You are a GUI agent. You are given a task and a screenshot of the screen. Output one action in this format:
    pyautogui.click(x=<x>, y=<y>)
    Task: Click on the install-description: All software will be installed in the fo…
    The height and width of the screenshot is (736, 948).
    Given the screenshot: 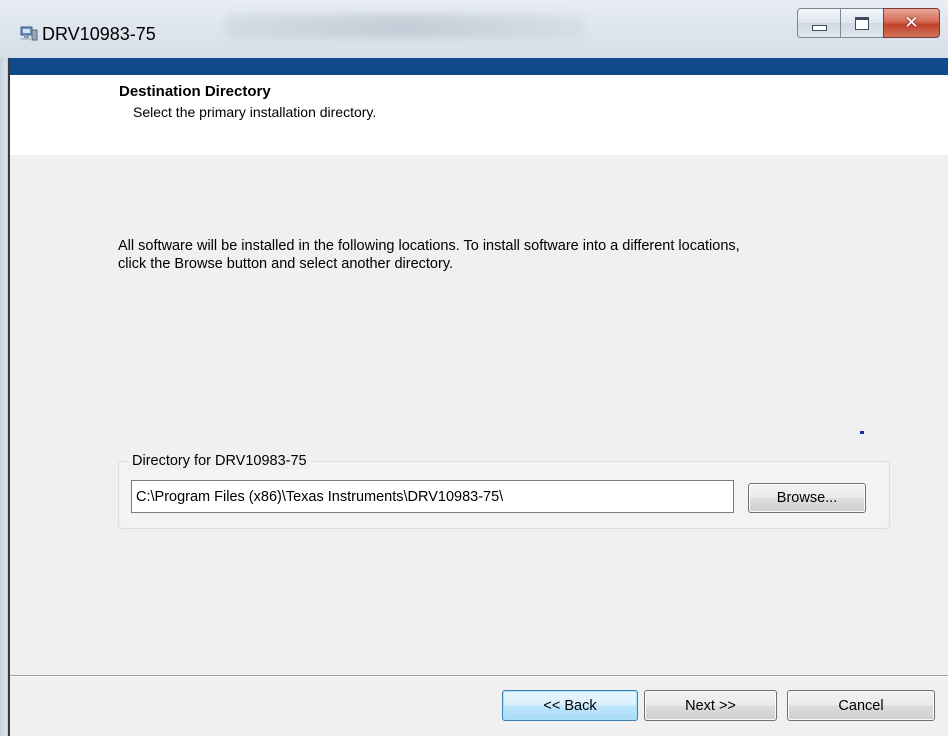 What is the action you would take?
    pyautogui.click(x=429, y=255)
    